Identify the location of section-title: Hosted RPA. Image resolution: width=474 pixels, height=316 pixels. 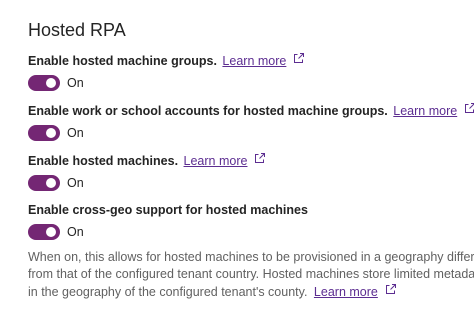
(77, 30).